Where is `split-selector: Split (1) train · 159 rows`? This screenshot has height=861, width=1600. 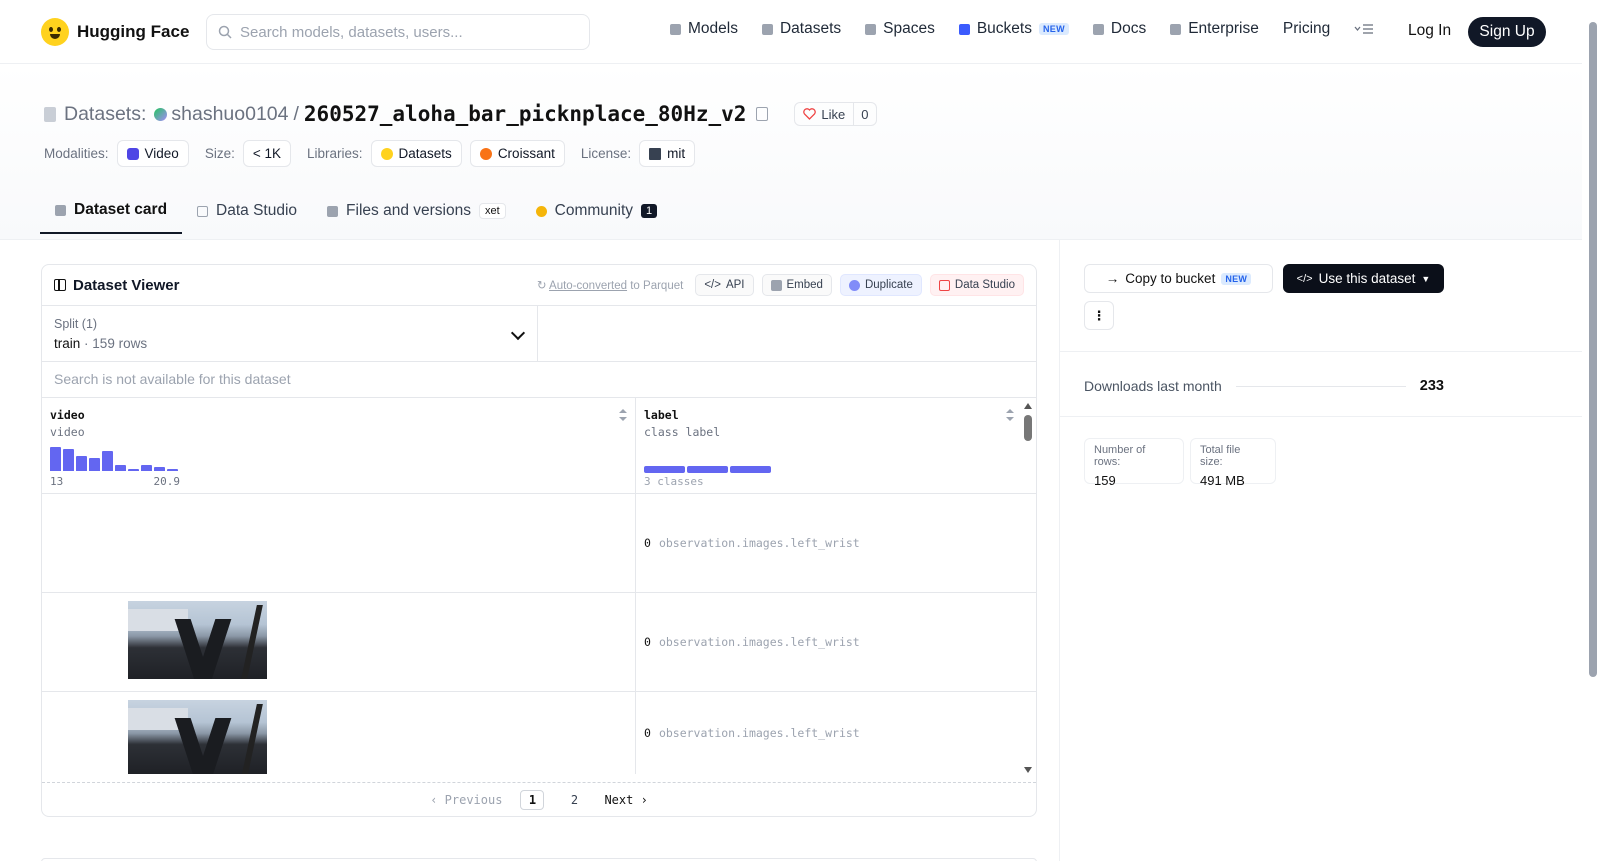 split-selector: Split (1) train · 159 rows is located at coordinates (290, 333).